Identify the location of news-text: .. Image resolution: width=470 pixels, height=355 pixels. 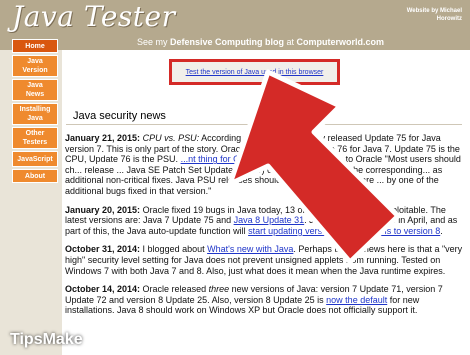
(441, 230).